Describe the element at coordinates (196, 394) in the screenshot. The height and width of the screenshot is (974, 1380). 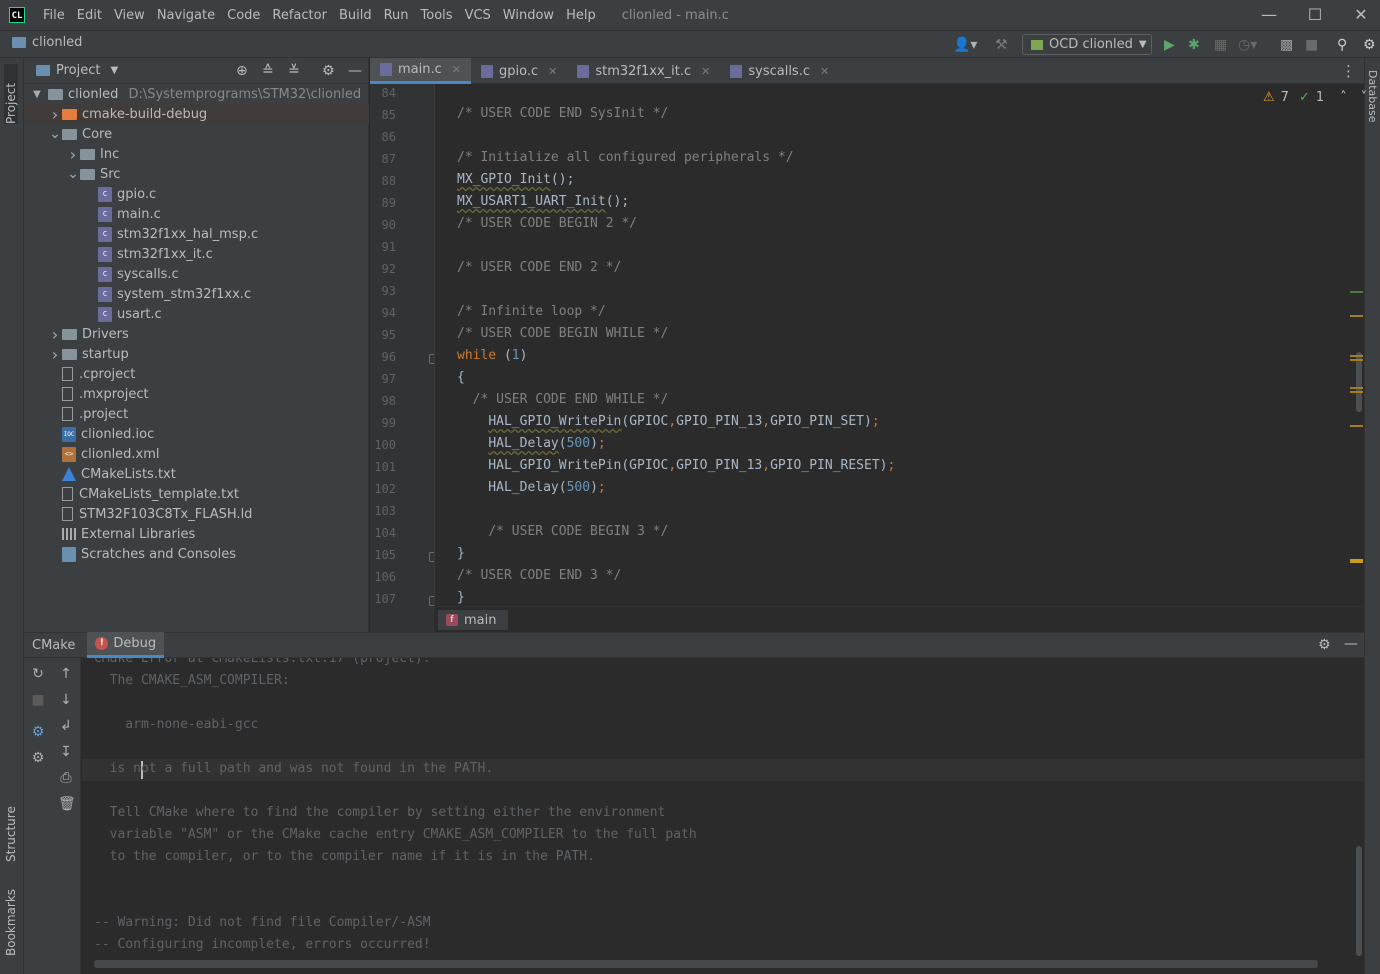
I see `tree-item--mxproject: .mxproject` at that location.